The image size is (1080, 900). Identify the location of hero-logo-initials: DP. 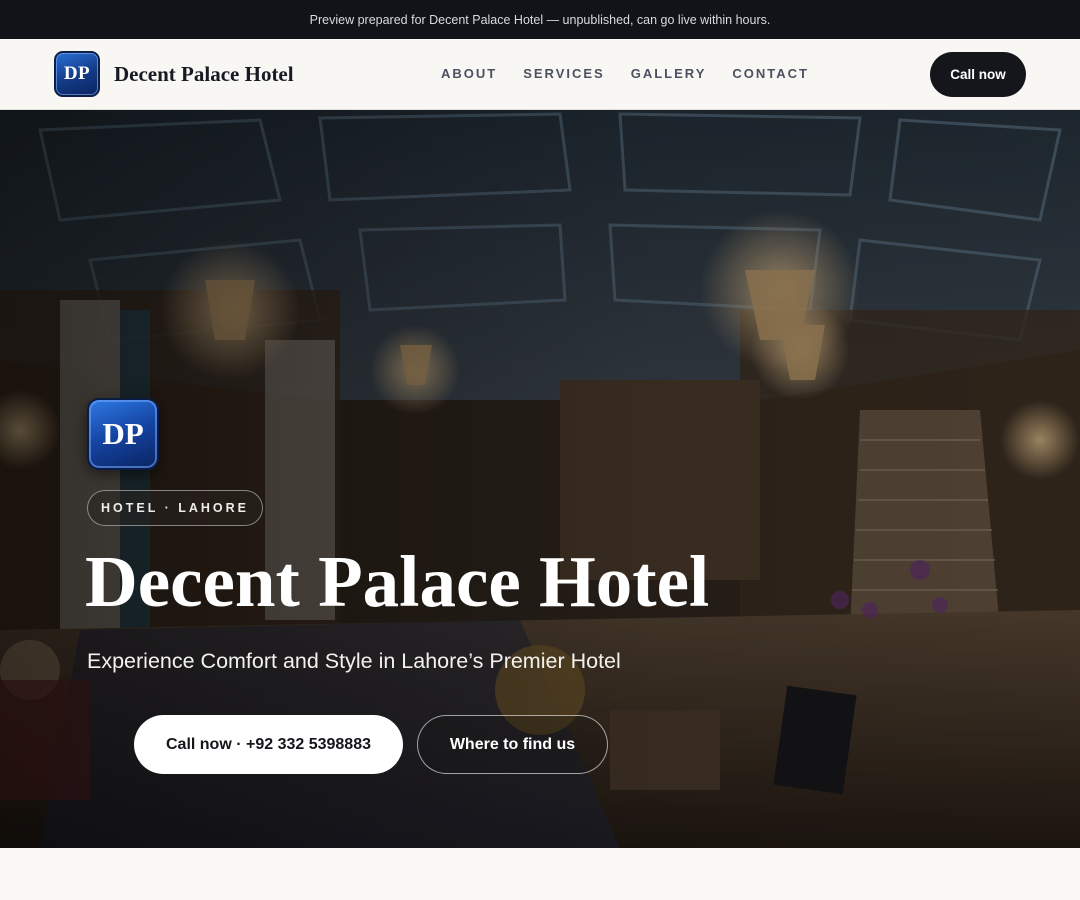
(123, 433).